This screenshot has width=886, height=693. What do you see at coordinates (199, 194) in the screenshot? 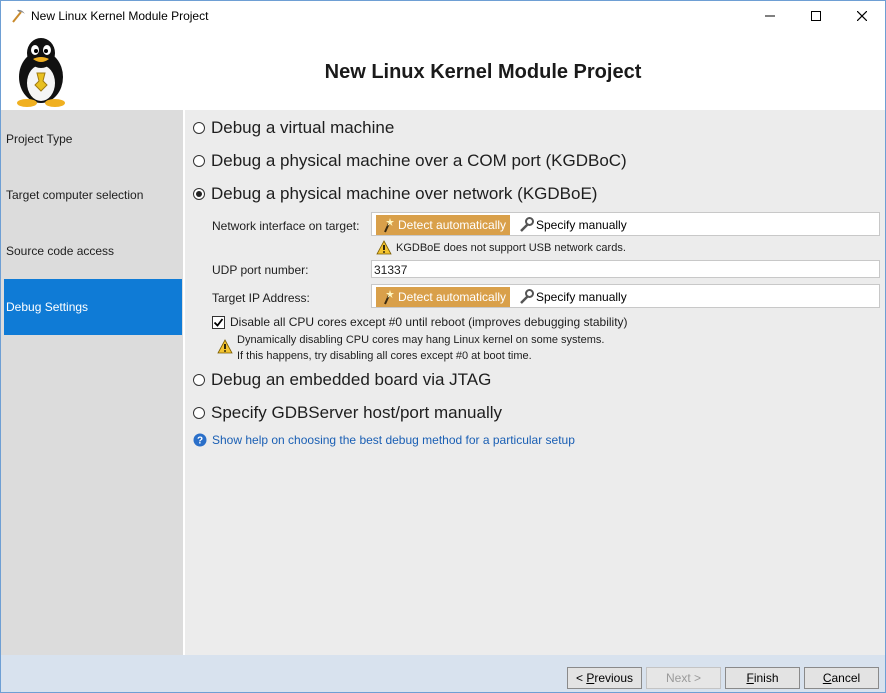
I see `radio-button-checked` at bounding box center [199, 194].